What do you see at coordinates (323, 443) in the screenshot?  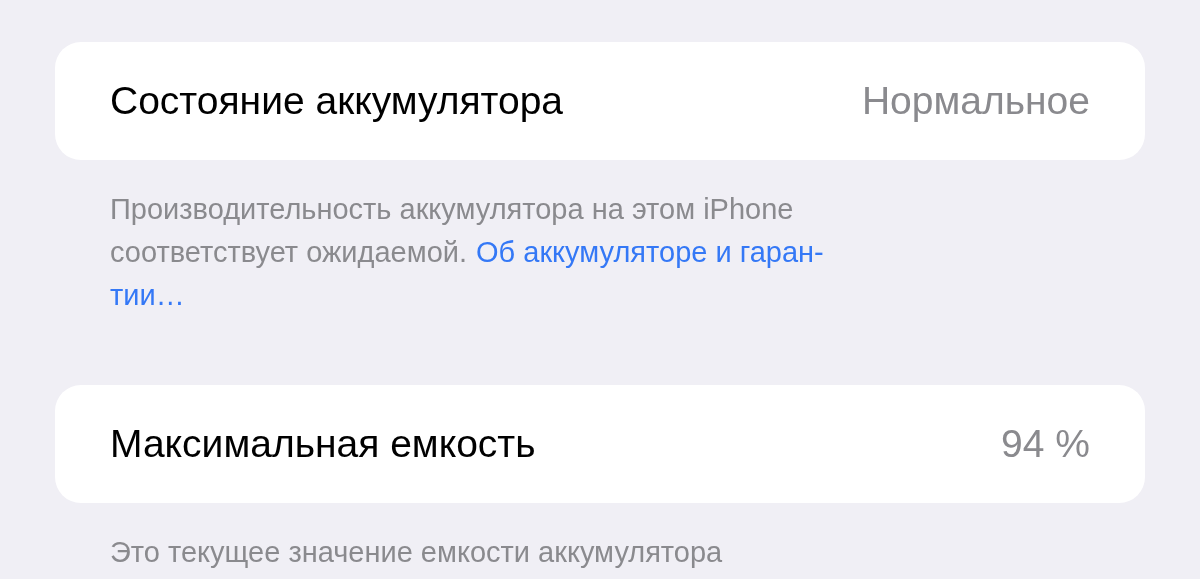 I see `row-label: Максимальная емкость` at bounding box center [323, 443].